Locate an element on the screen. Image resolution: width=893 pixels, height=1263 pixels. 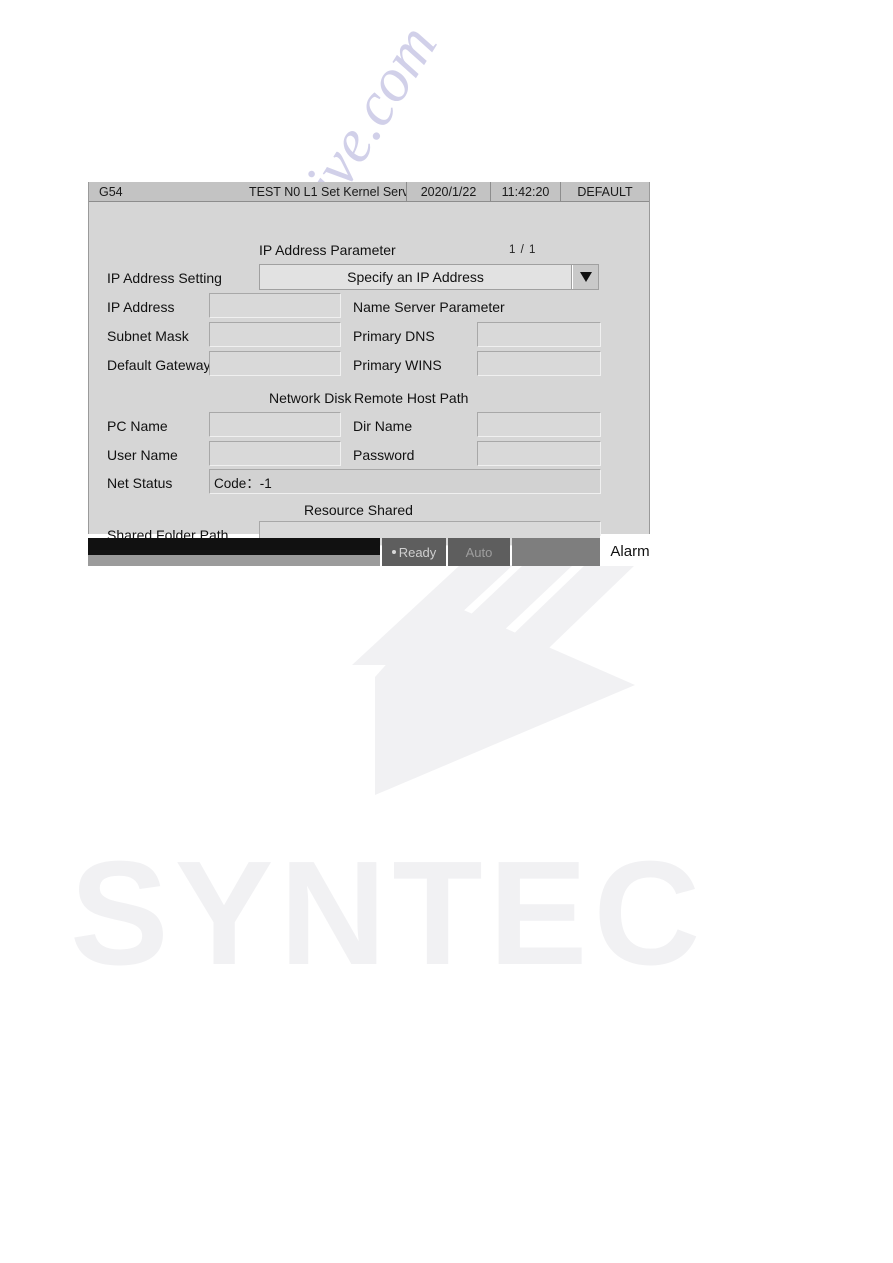
date-display: 2020/1/22 is located at coordinates (448, 191).